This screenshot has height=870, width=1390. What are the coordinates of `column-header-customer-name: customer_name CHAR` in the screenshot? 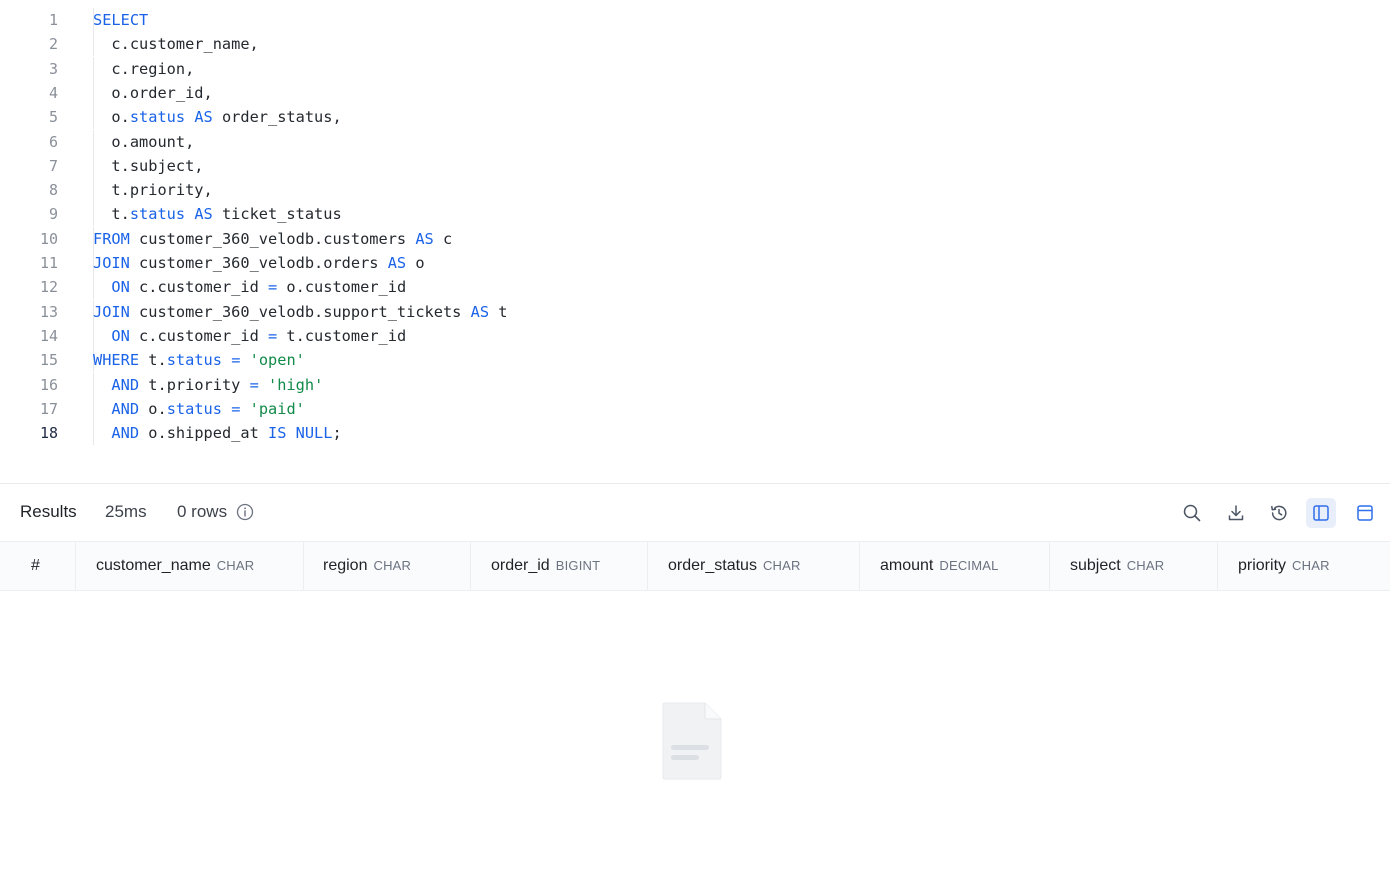 It's located at (190, 566).